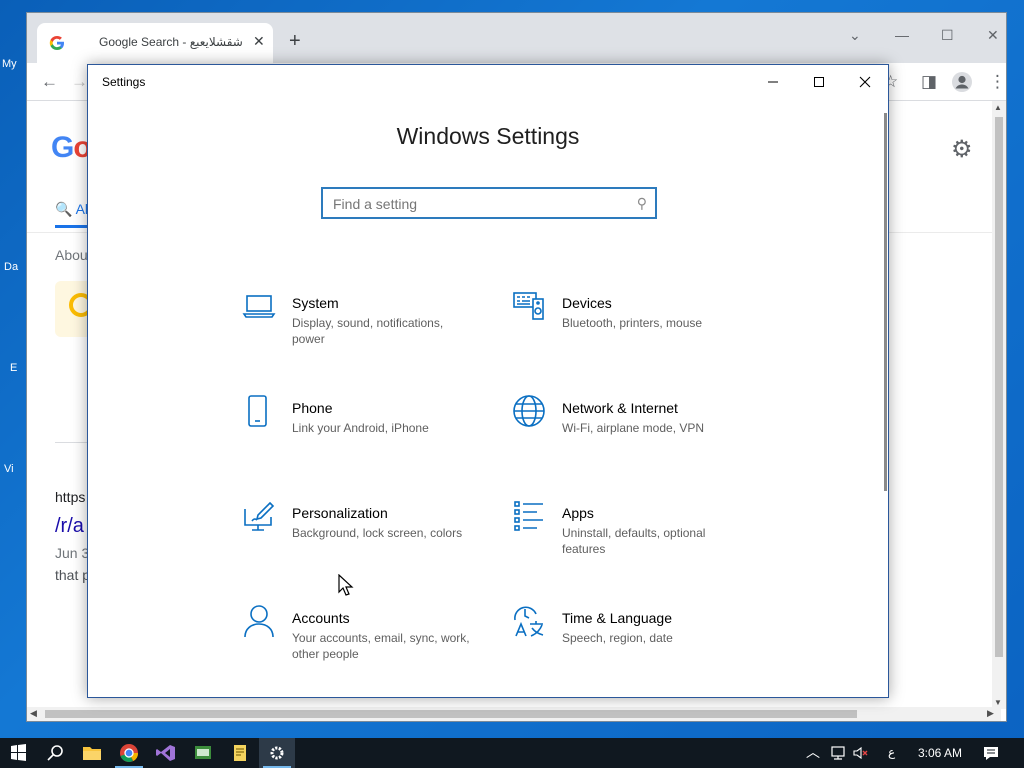  I want to click on result-title-link: /r/a, so click(69, 526).